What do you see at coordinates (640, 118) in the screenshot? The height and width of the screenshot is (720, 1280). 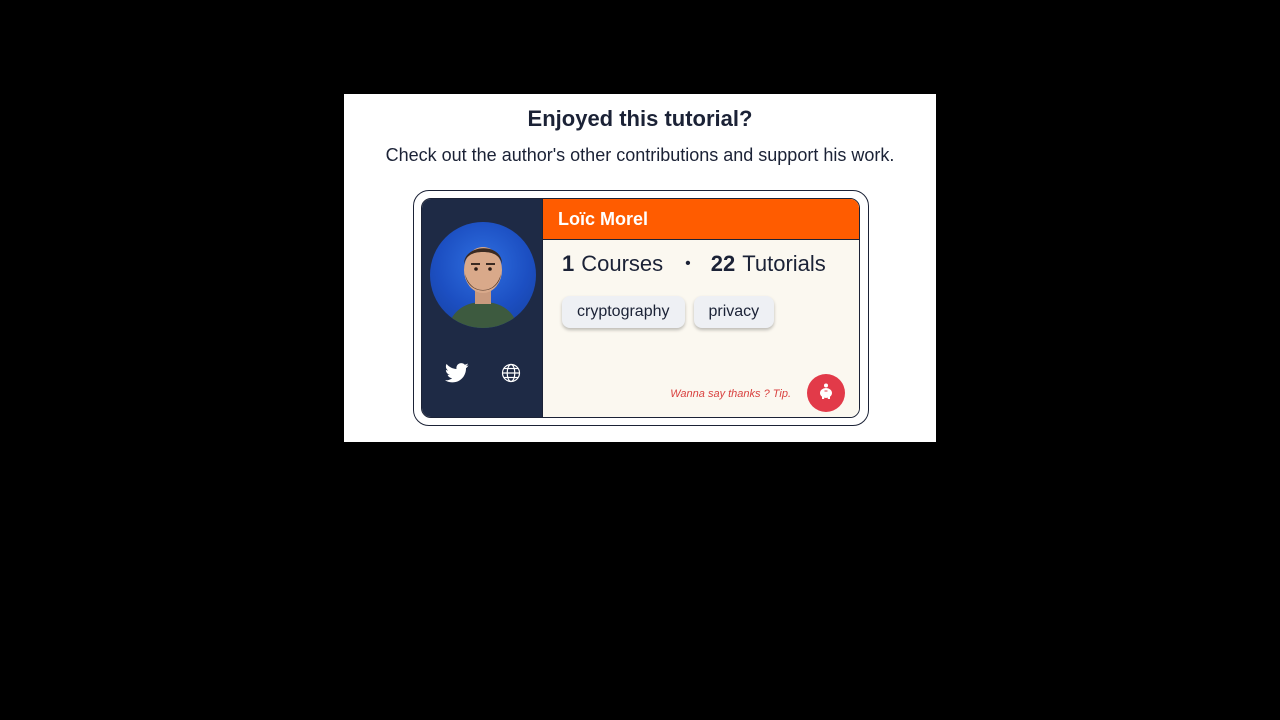 I see `modal-title: Enjoyed this tutorial?` at bounding box center [640, 118].